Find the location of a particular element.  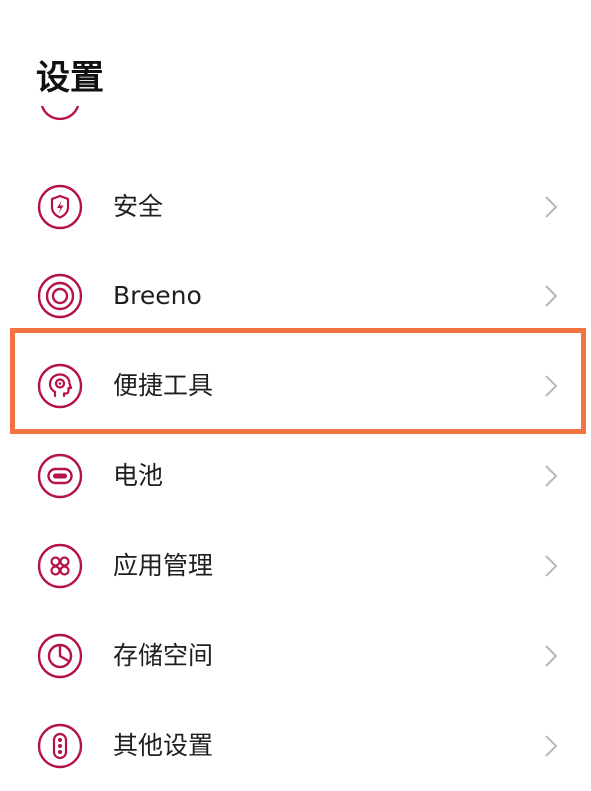

settings-item-storage: 存储空间 is located at coordinates (295, 656).